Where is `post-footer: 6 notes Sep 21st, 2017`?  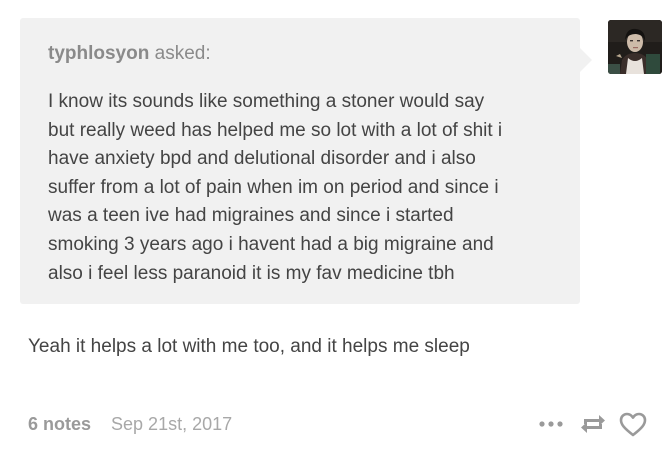
post-footer: 6 notes Sep 21st, 2017 is located at coordinates (130, 424).